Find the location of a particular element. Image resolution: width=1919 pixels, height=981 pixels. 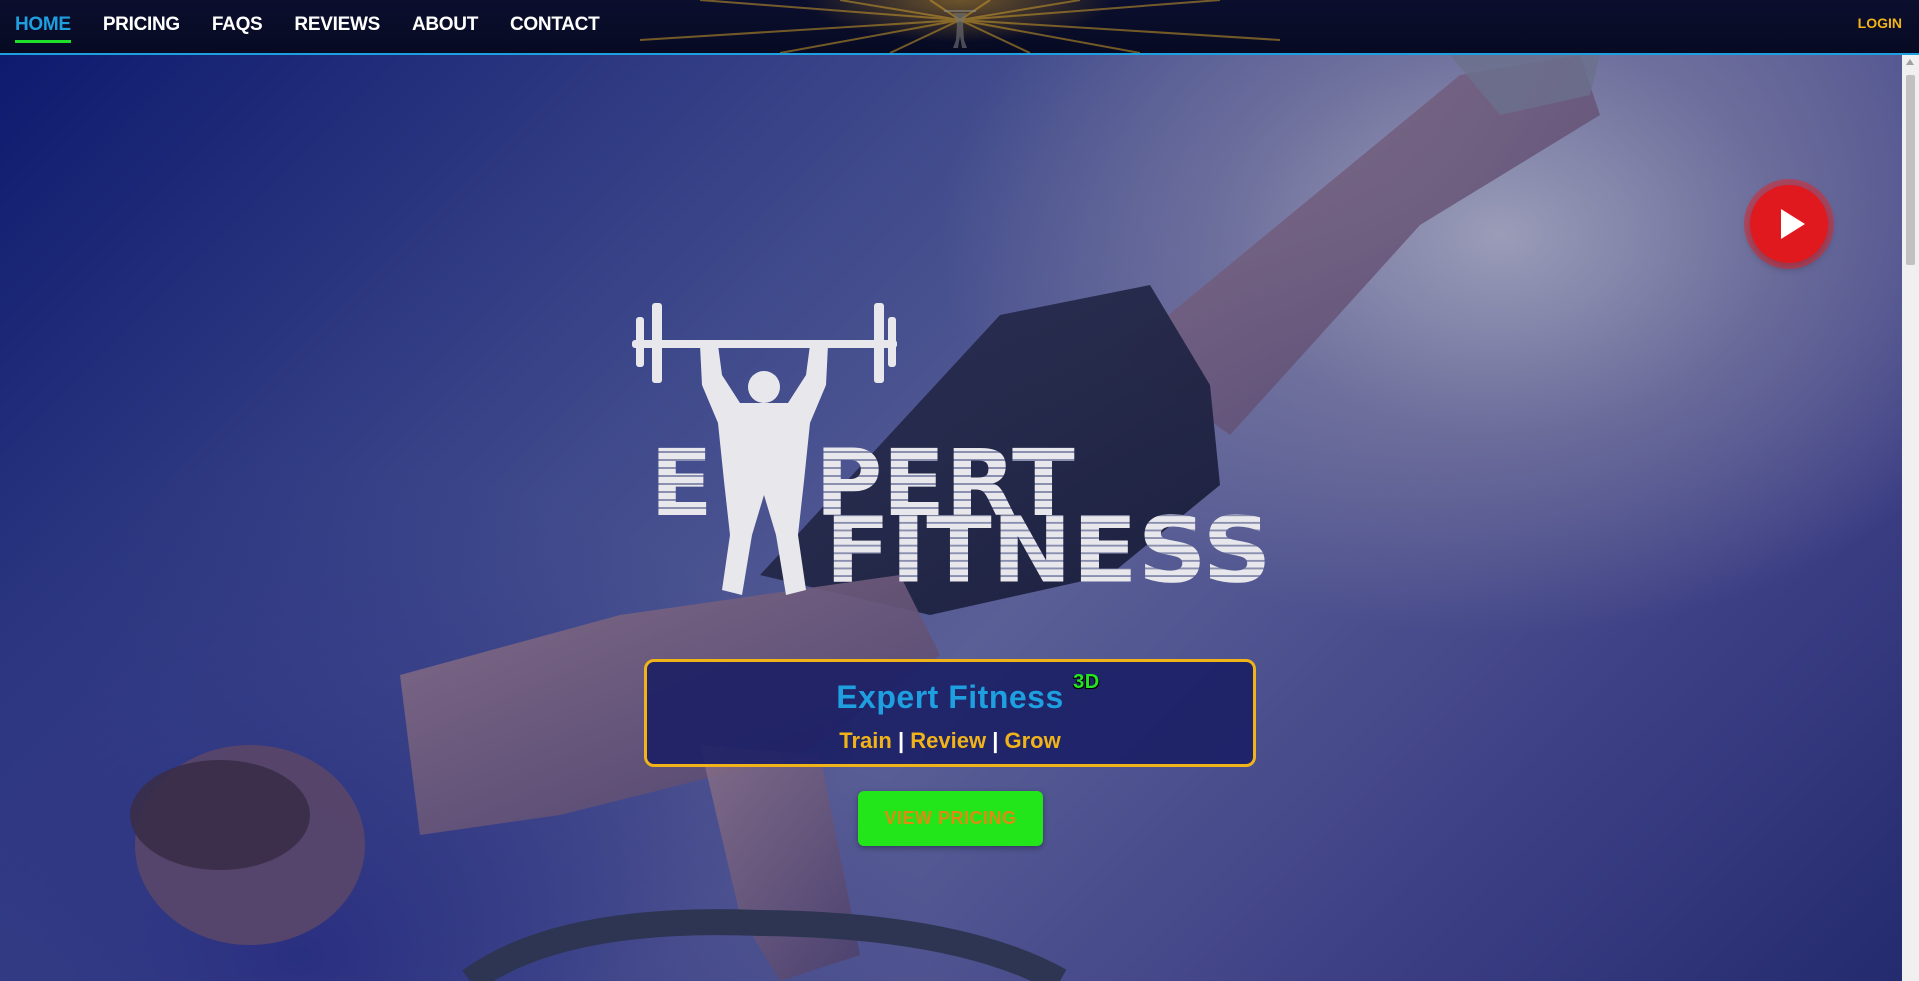

tagline: Train | Review | Grow is located at coordinates (950, 741).